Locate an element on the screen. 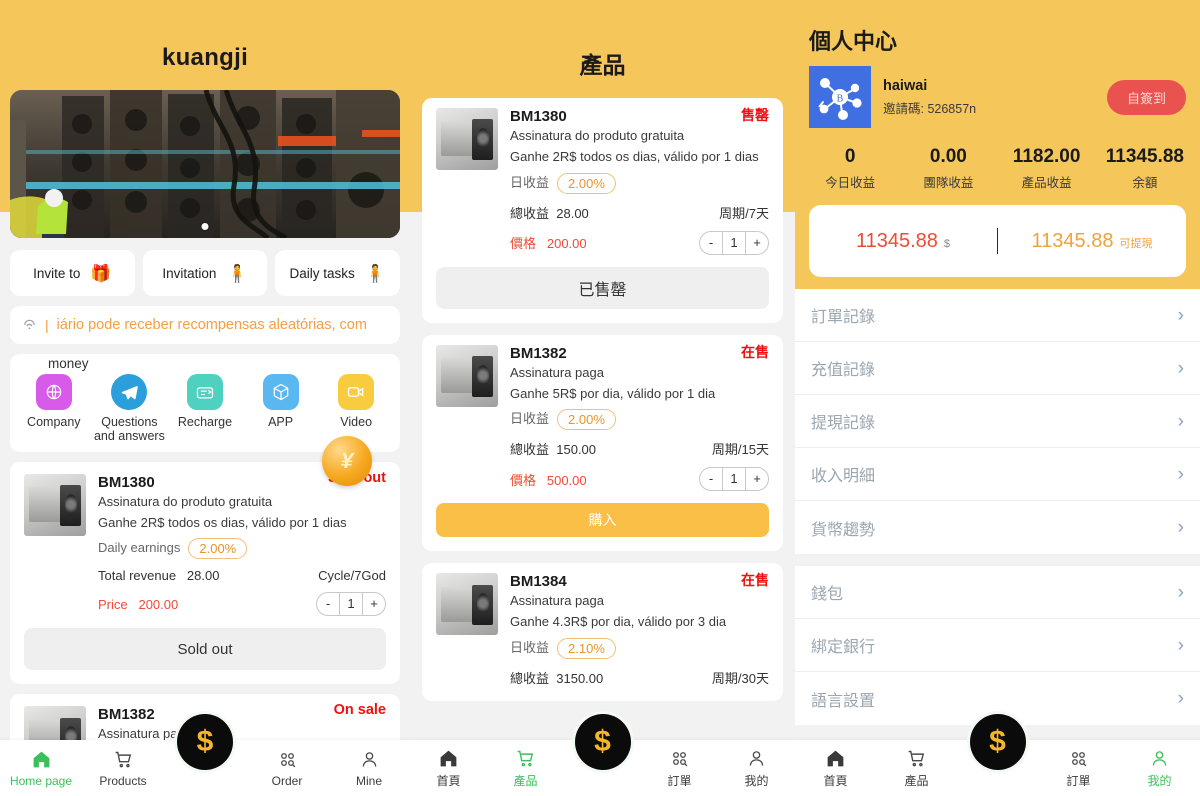 This screenshot has height=796, width=1200. sold-out-button: Sold out is located at coordinates (205, 649).